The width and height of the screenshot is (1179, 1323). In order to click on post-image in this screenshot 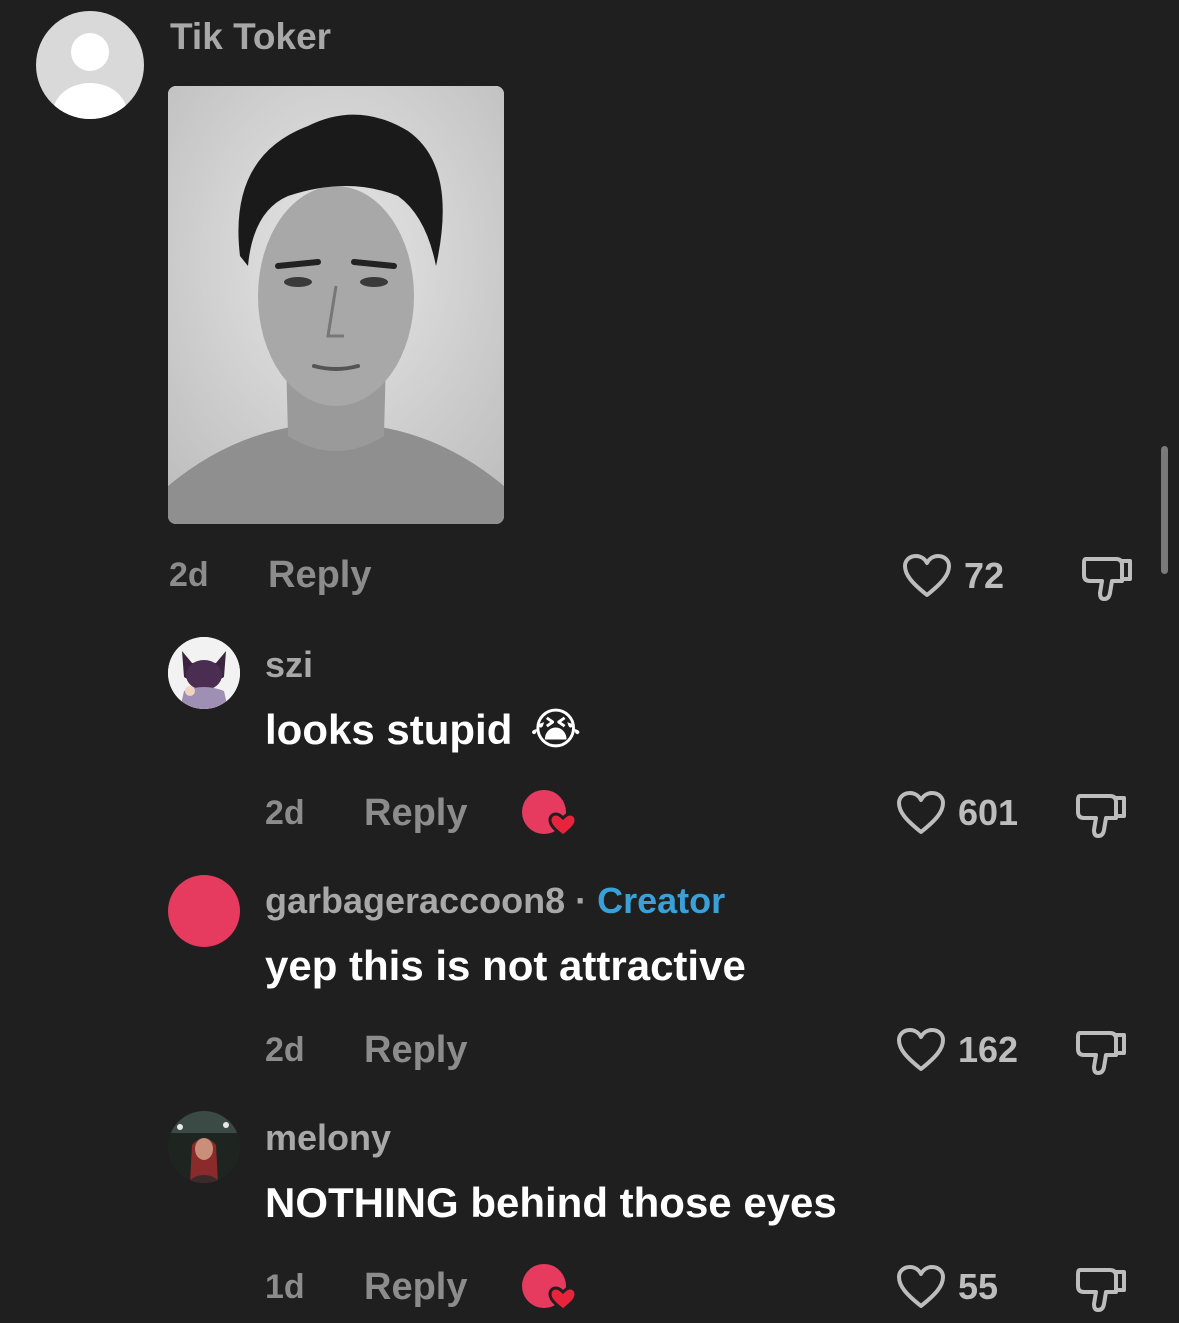, I will do `click(336, 305)`.